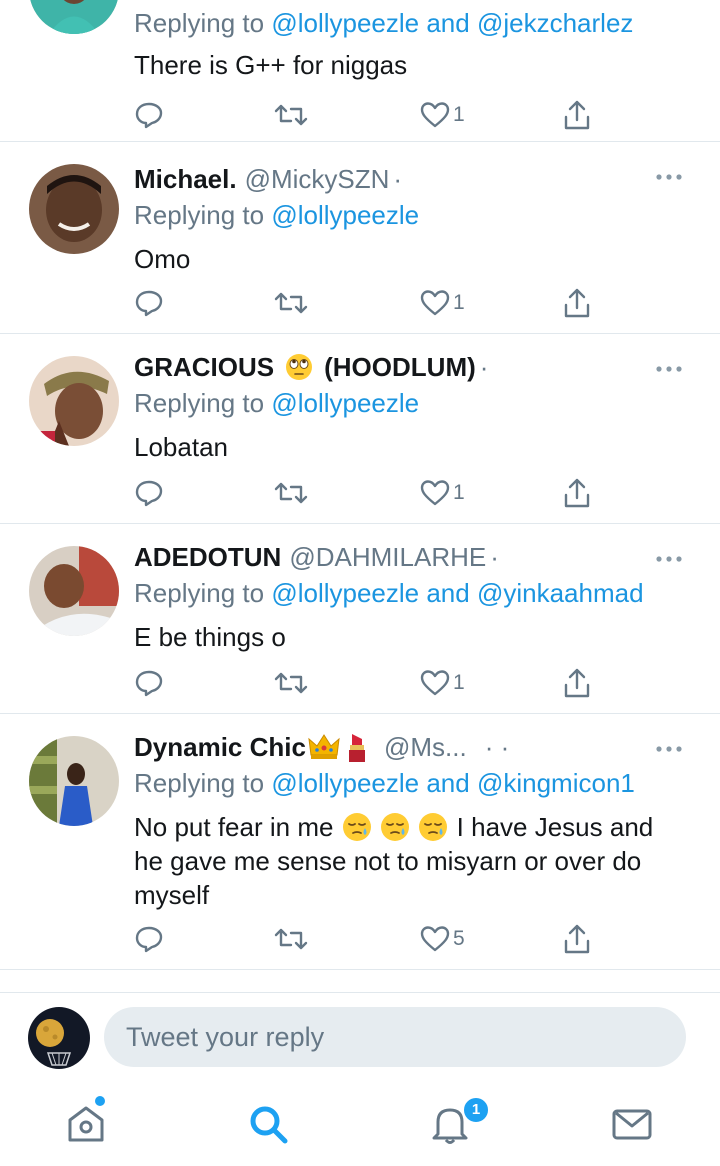  What do you see at coordinates (317, 179) in the screenshot?
I see `user-handle: @MickySZN` at bounding box center [317, 179].